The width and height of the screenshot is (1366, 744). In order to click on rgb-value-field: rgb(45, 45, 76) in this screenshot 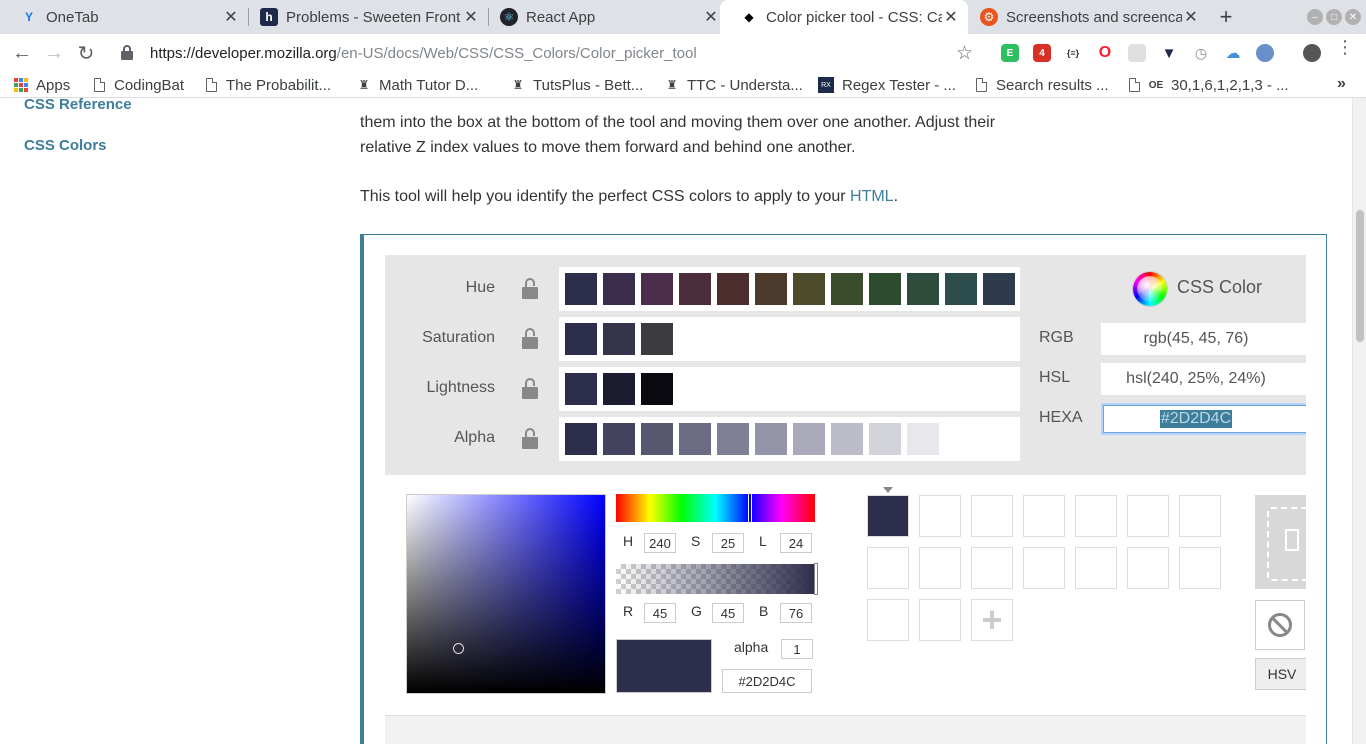, I will do `click(1203, 339)`.